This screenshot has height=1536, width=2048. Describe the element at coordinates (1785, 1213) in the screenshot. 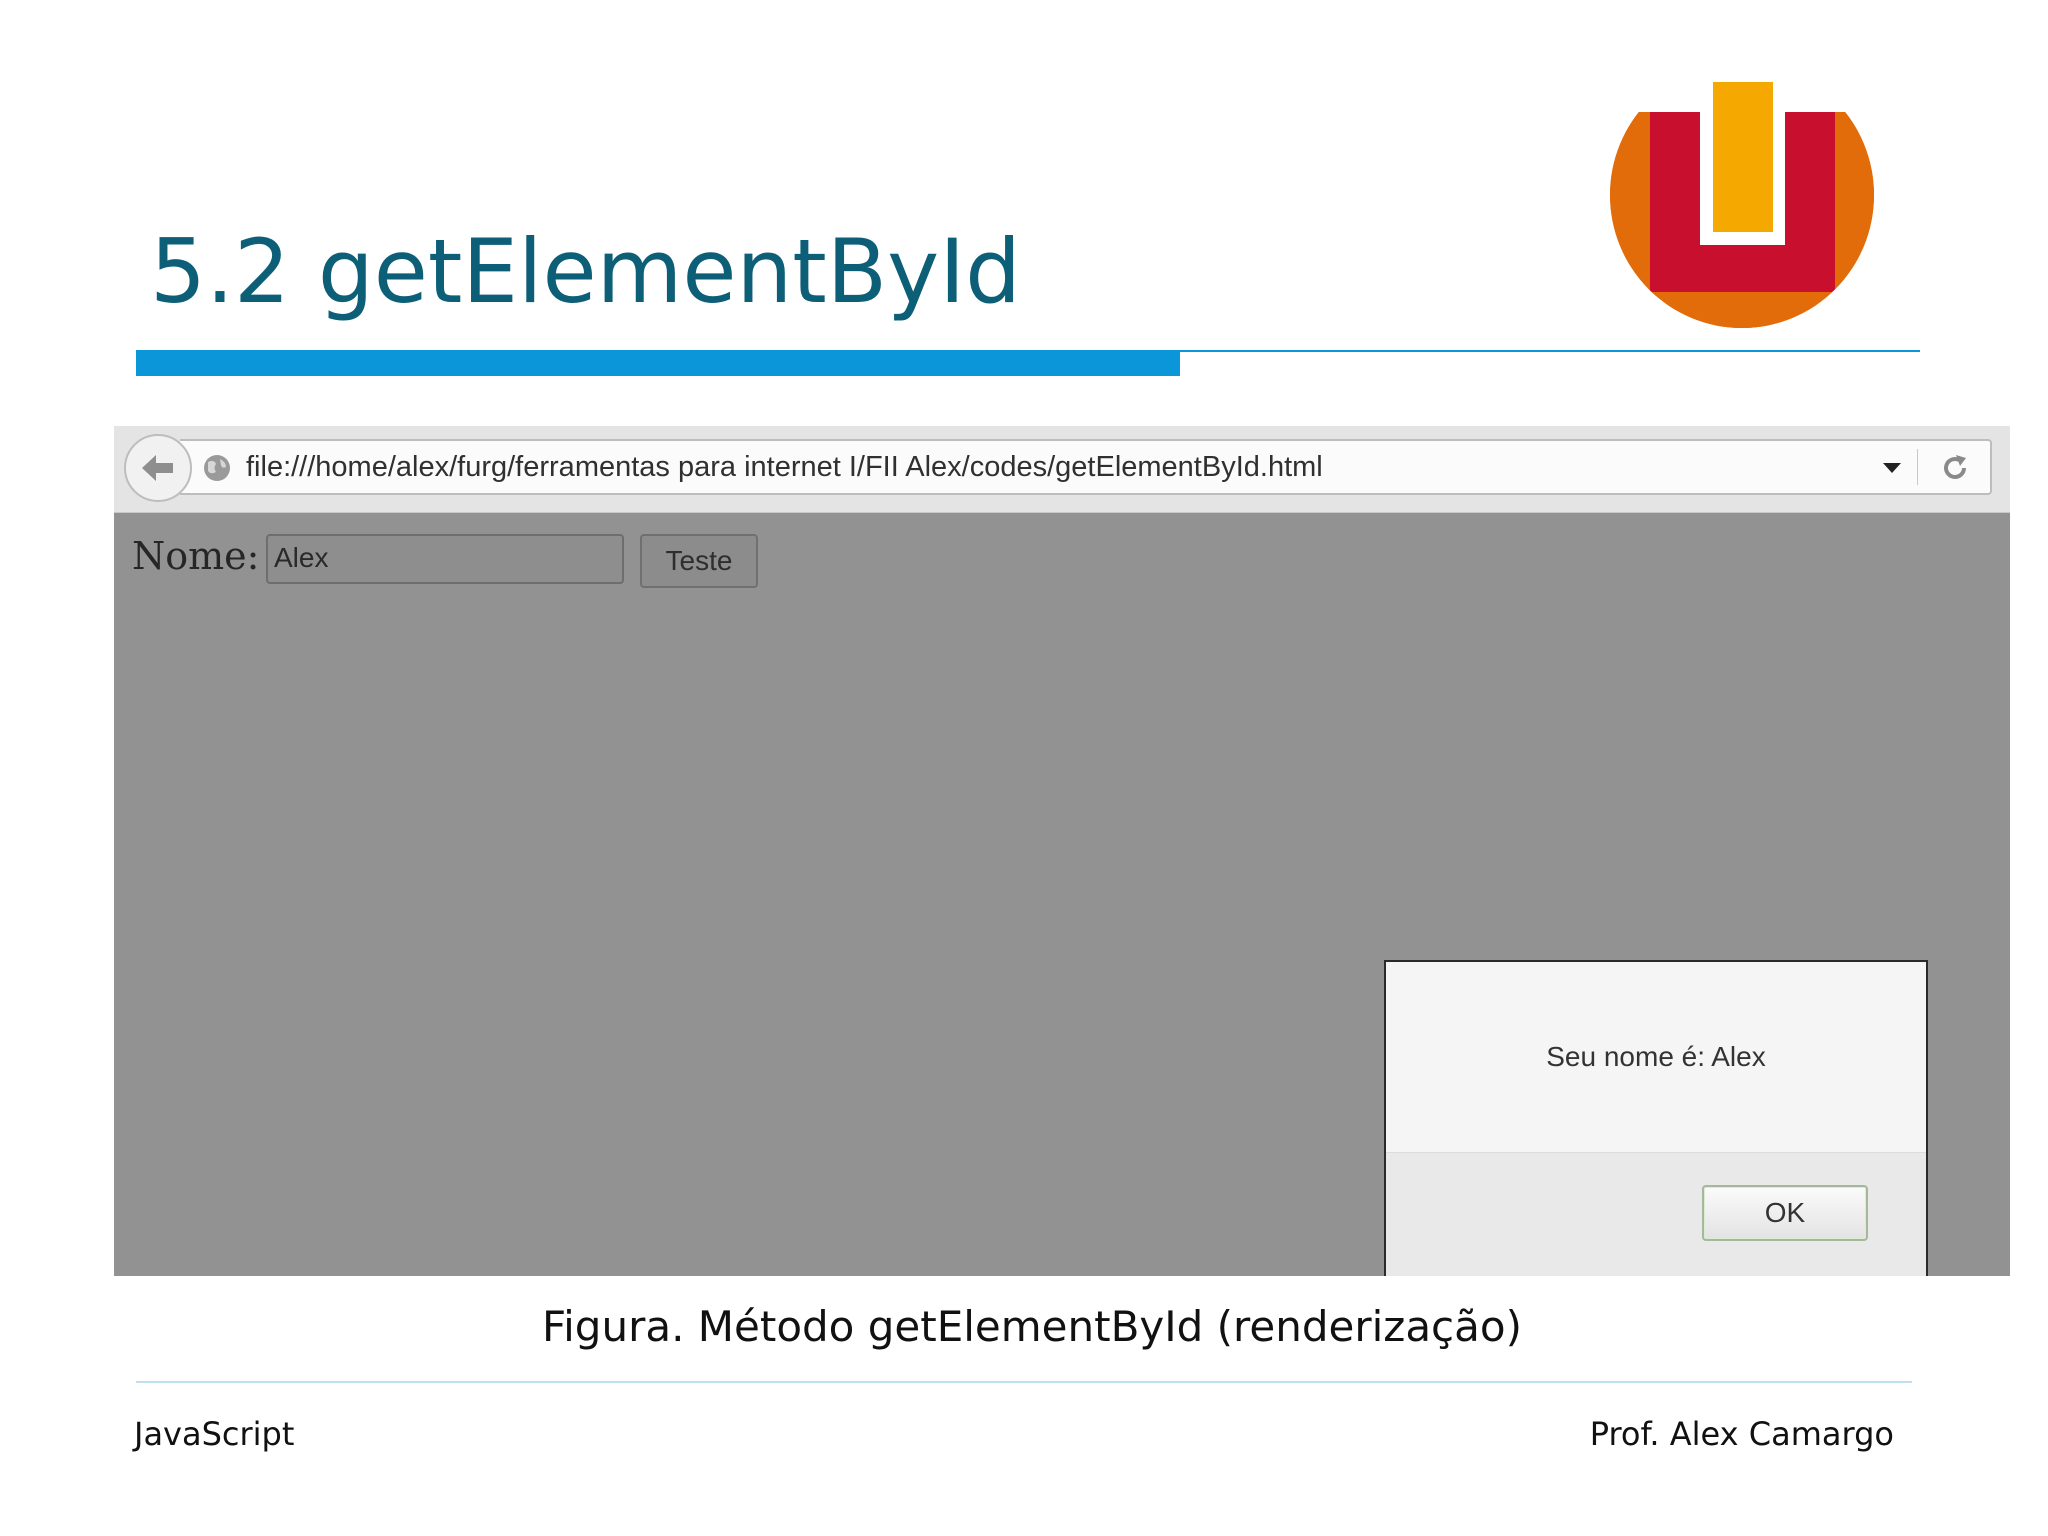

I see `ok-button: OK` at that location.